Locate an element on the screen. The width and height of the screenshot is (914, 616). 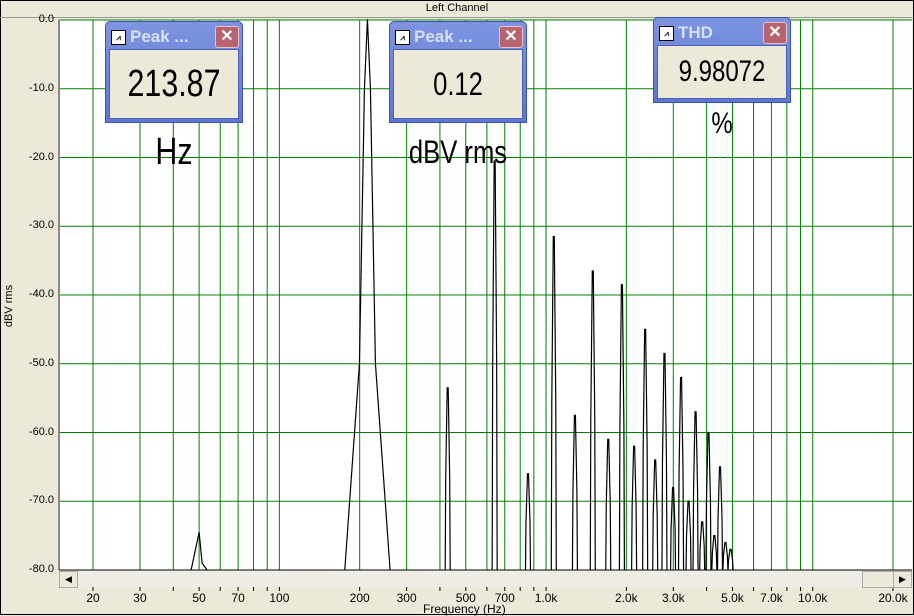
widget-title: THD is located at coordinates (695, 32).